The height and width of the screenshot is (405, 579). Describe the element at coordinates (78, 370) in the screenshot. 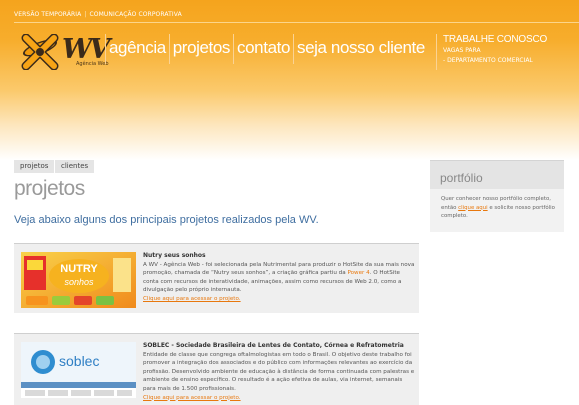

I see `project-thumbnail: soblec` at that location.